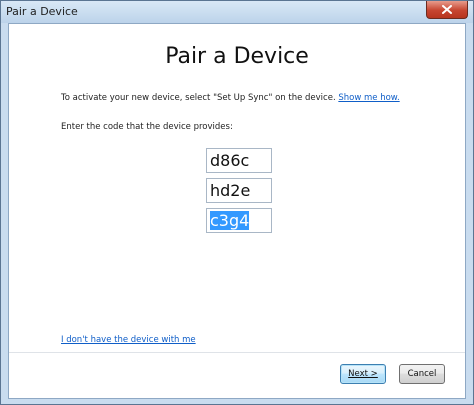 The image size is (474, 405). Describe the element at coordinates (230, 220) in the screenshot. I see `code-field-3-value: c3g4` at that location.